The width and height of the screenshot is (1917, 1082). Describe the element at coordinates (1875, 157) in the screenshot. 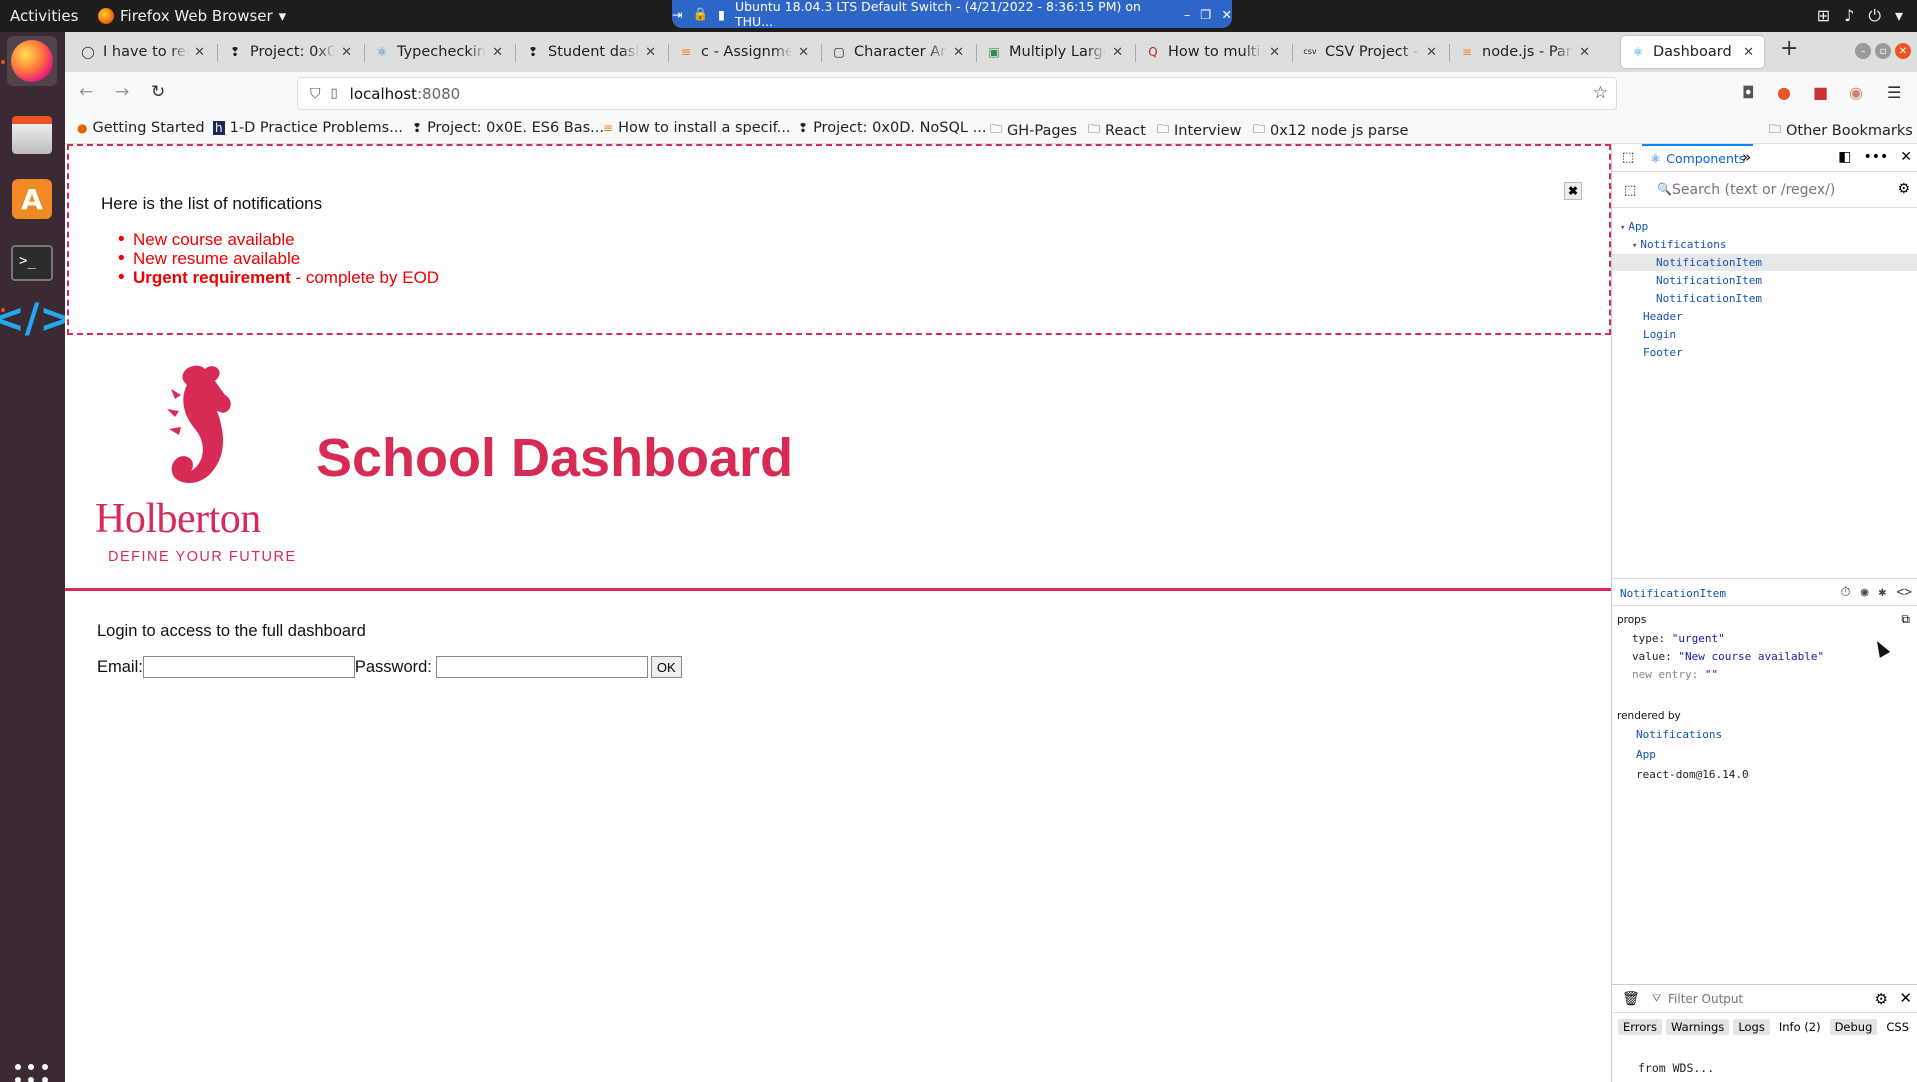

I see `more-options-icon: •••` at that location.